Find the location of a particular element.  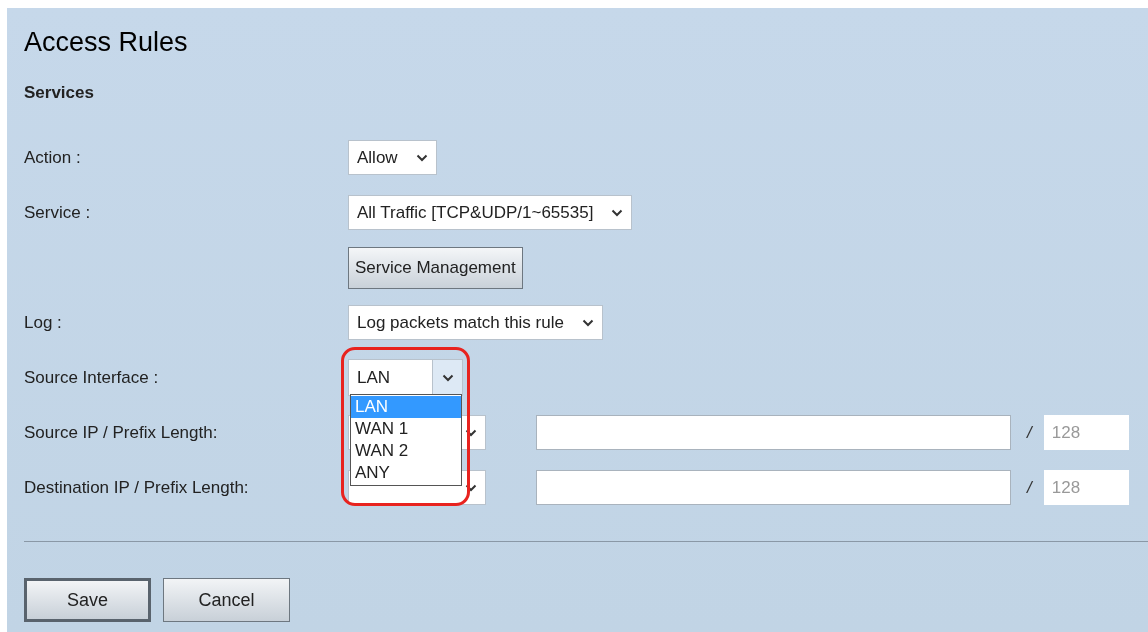

field-label: Action : is located at coordinates (52, 157).